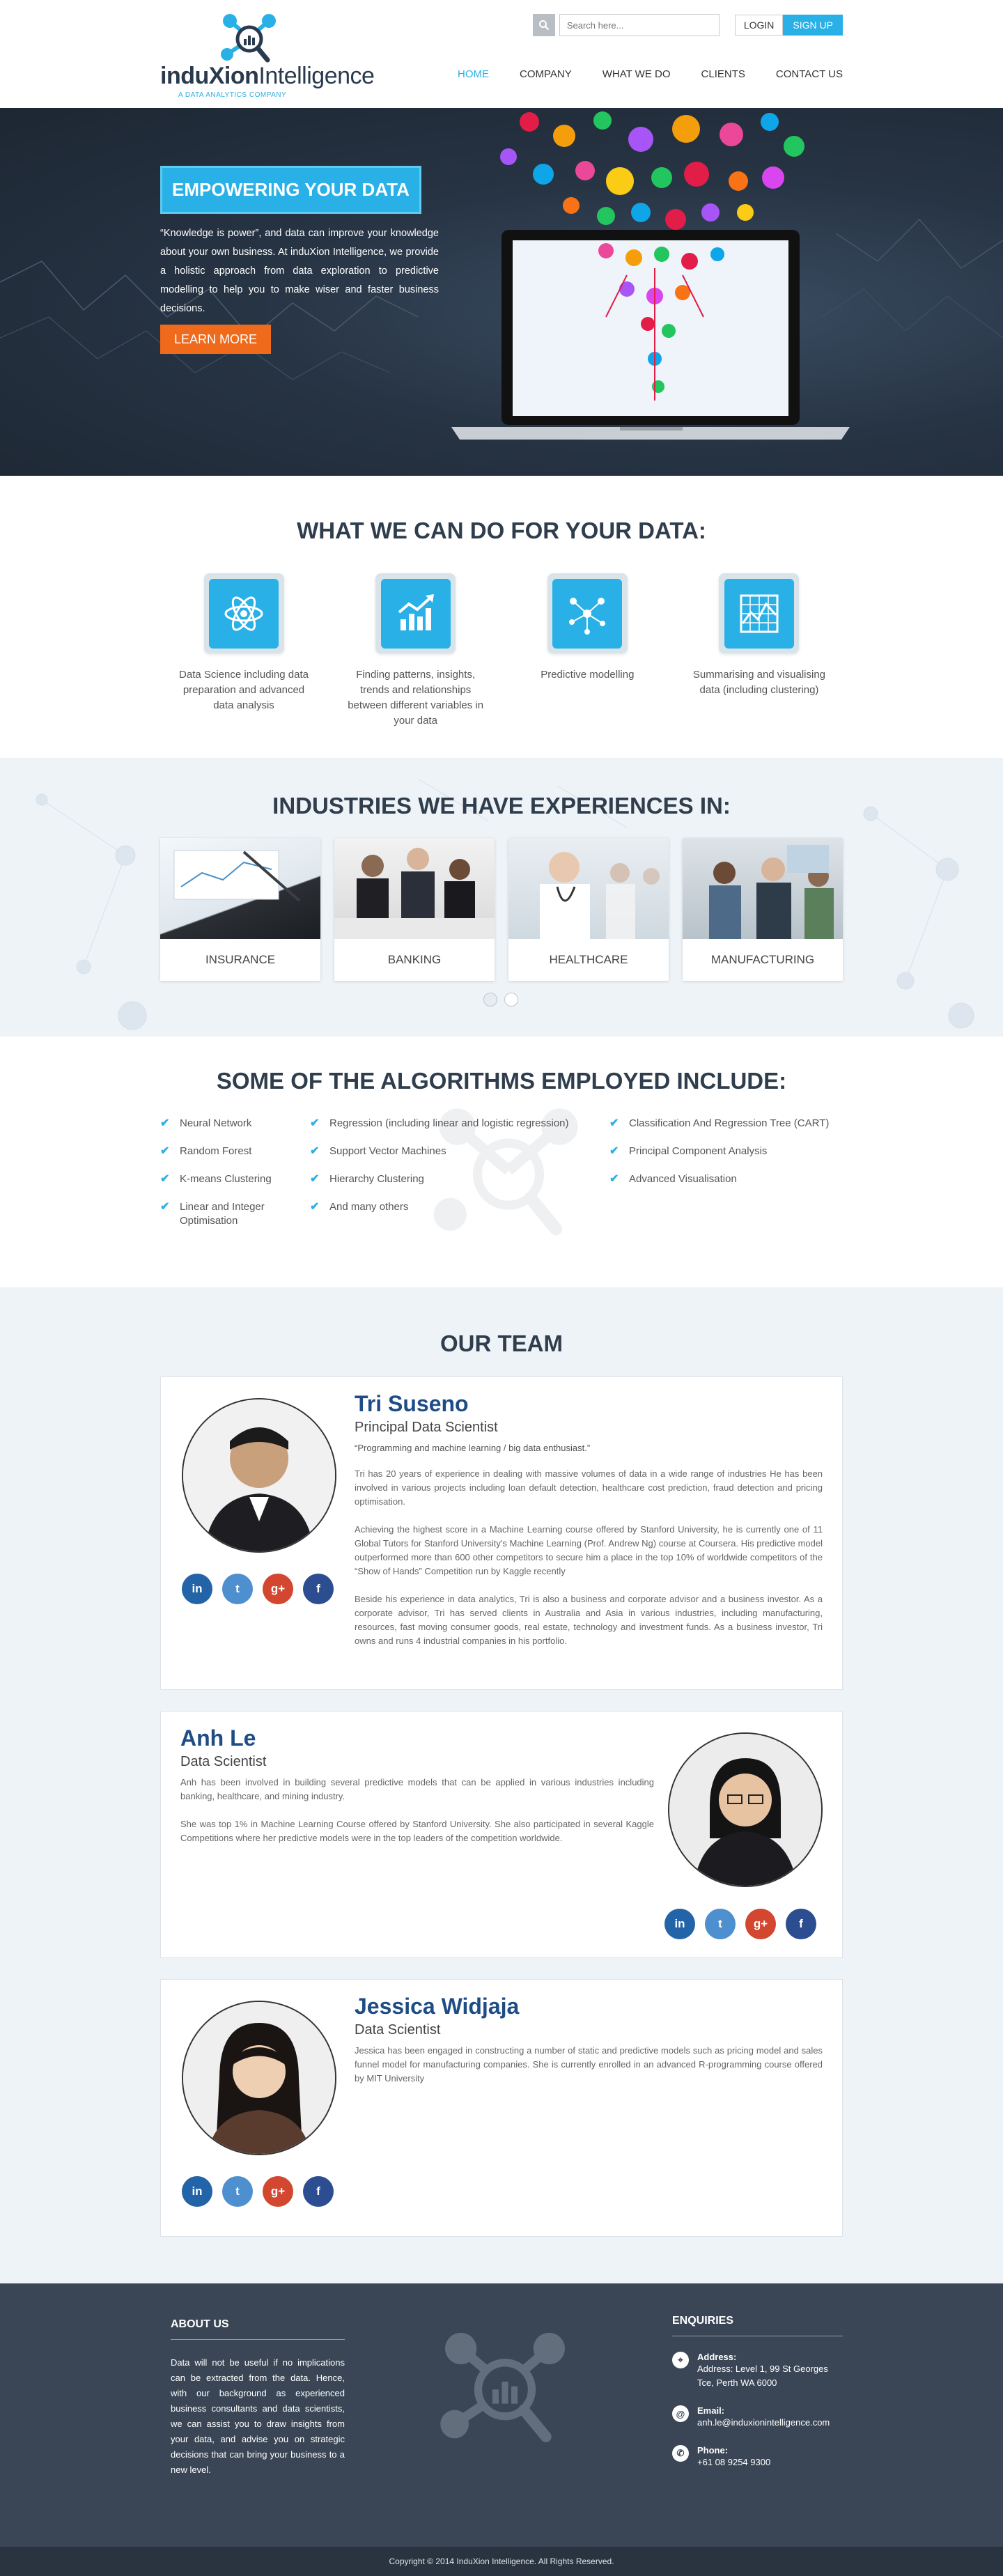 This screenshot has height=2576, width=1003. I want to click on signup-button: SIGN UP, so click(813, 25).